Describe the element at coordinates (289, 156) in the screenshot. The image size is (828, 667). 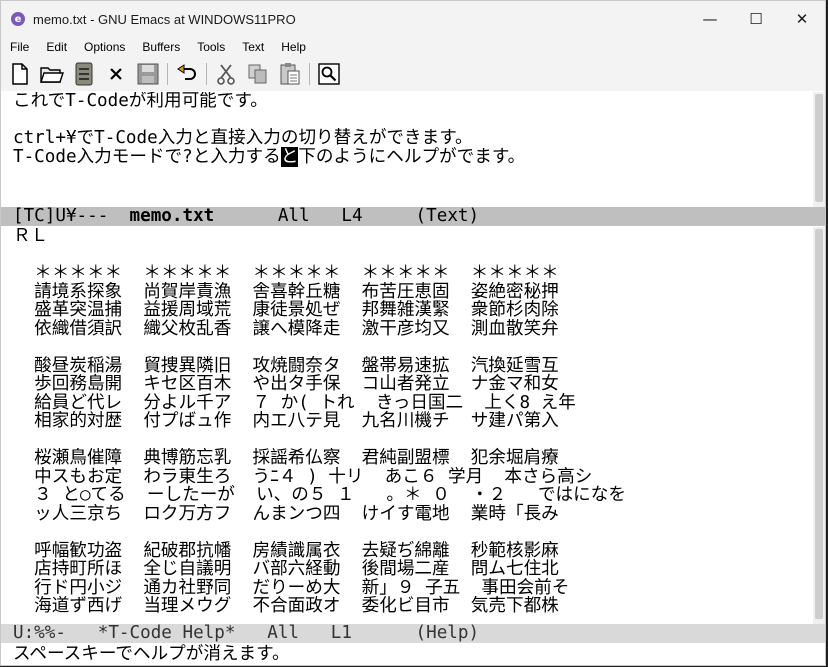
I see `cursor: と` at that location.